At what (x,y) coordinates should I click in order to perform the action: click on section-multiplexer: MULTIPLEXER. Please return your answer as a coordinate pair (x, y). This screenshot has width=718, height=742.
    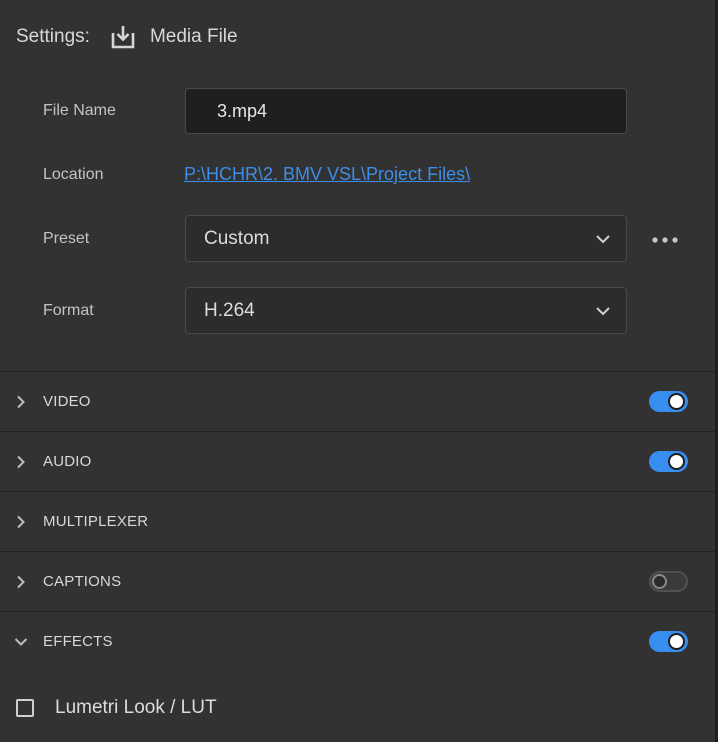
    Looking at the image, I should click on (357, 521).